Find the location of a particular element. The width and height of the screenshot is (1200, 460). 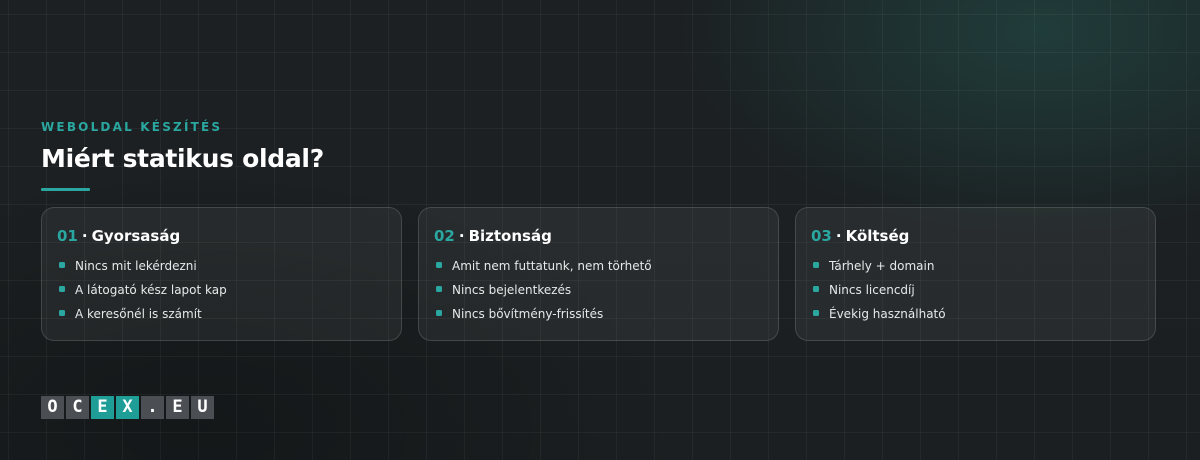

brand-logo: O C E X . E U is located at coordinates (128, 407).